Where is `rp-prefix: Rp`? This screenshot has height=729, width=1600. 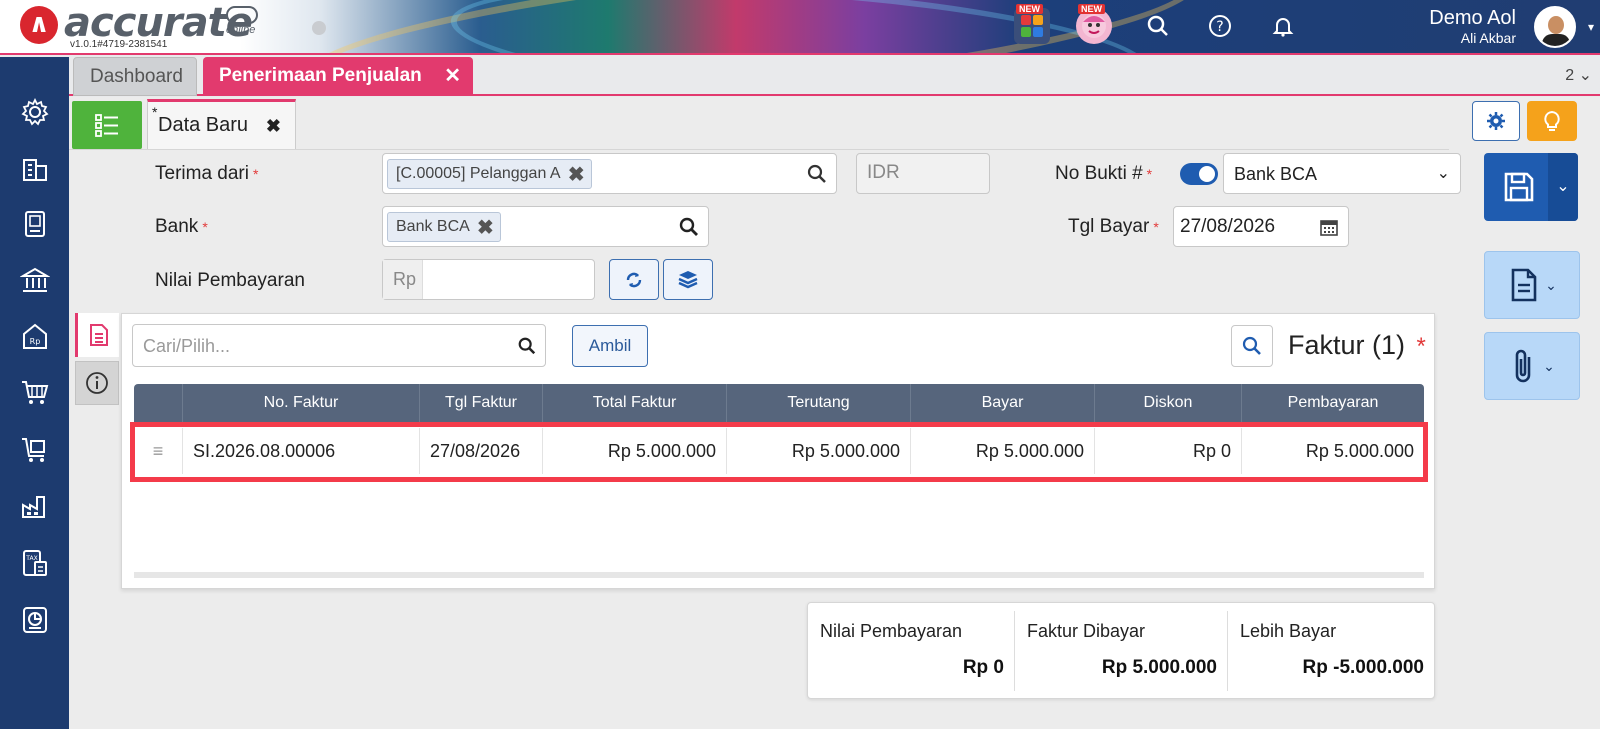
rp-prefix: Rp is located at coordinates (403, 279).